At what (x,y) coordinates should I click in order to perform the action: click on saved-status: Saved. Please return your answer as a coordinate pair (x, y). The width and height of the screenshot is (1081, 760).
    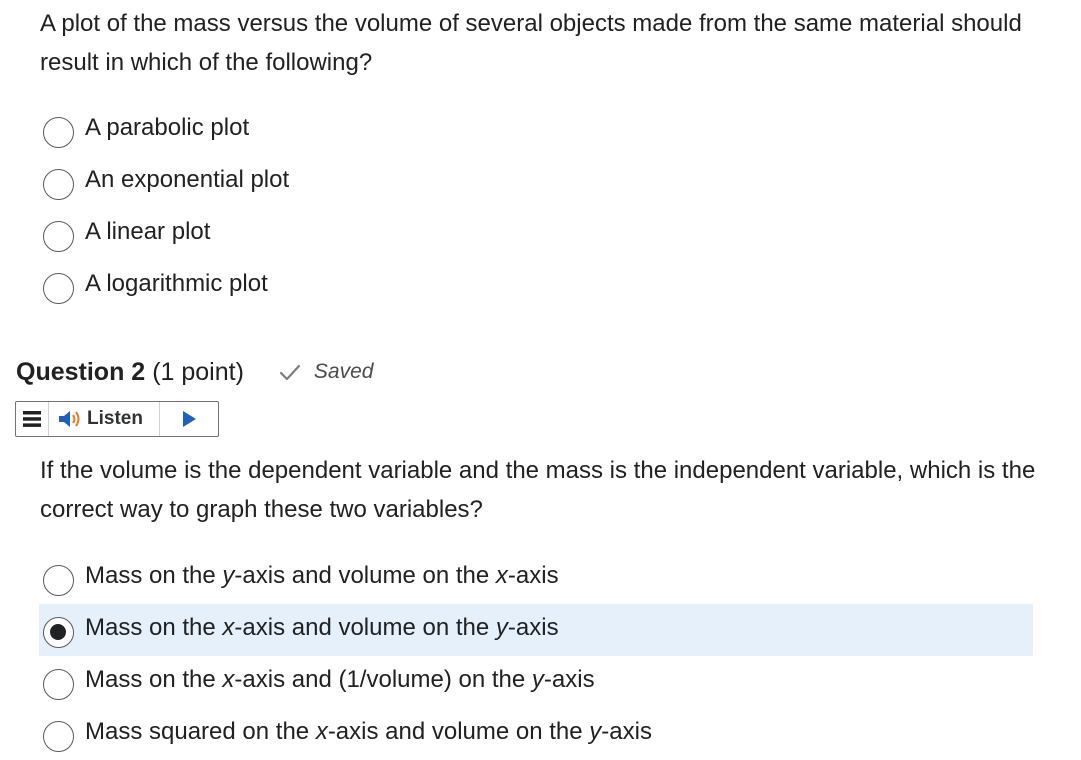
    Looking at the image, I should click on (326, 372).